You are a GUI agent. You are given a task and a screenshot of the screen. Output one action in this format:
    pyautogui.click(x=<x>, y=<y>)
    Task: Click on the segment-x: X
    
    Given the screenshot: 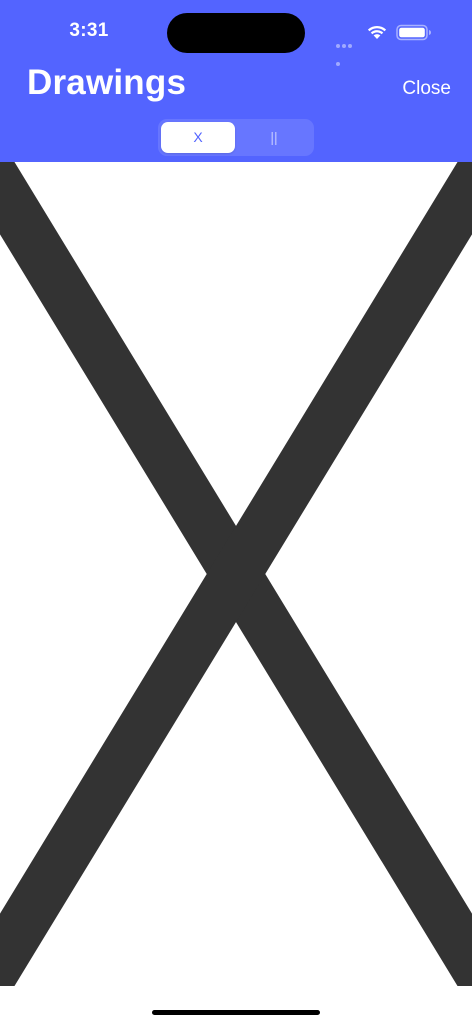 What is the action you would take?
    pyautogui.click(x=198, y=137)
    